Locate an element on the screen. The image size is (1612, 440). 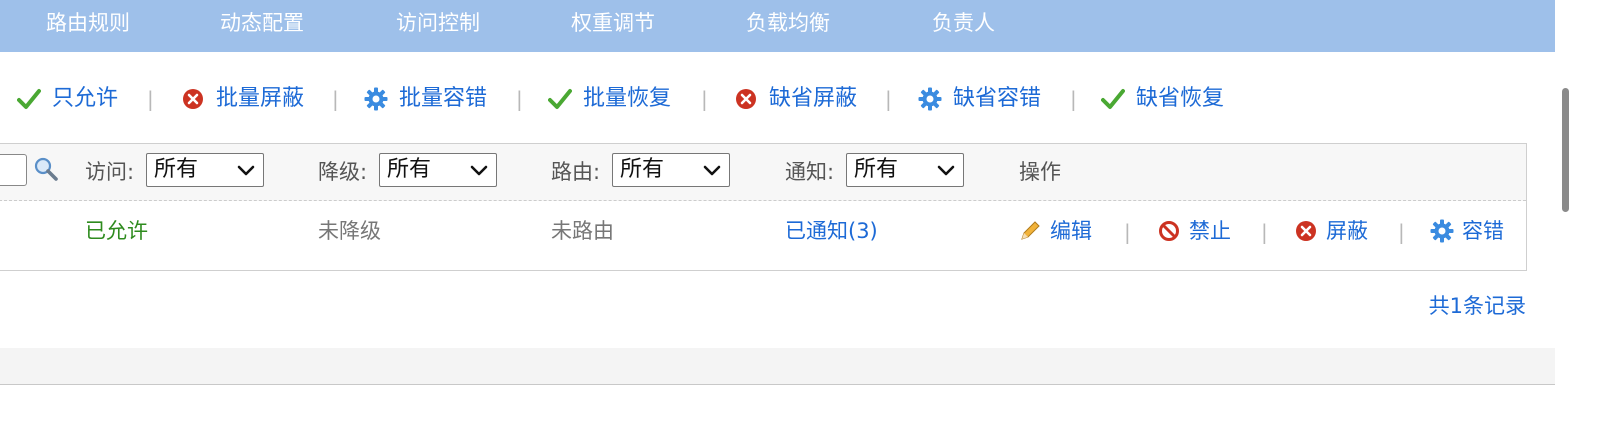
top-tab-bar: 路由规则 动态配置 访问控制 权重调节 负载均衡 负责人 is located at coordinates (777, 26).